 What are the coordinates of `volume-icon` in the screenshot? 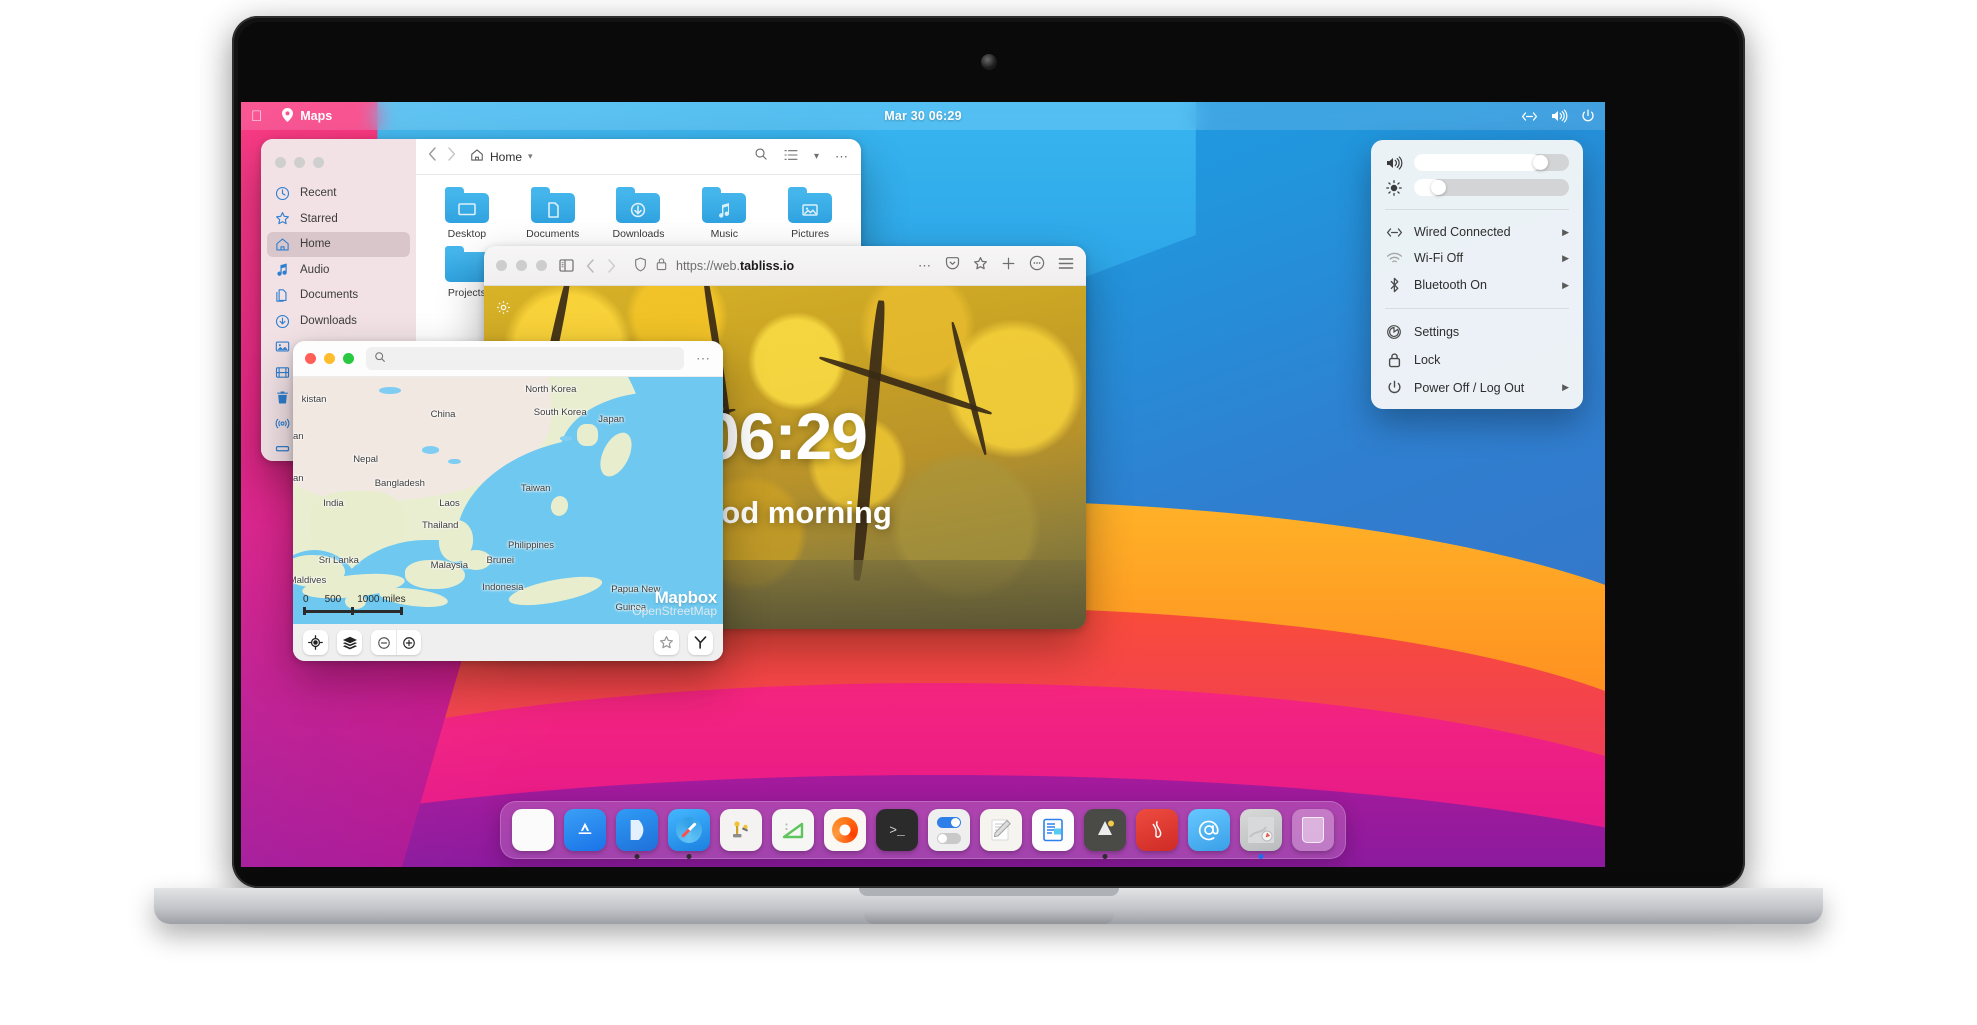 It's located at (1559, 116).